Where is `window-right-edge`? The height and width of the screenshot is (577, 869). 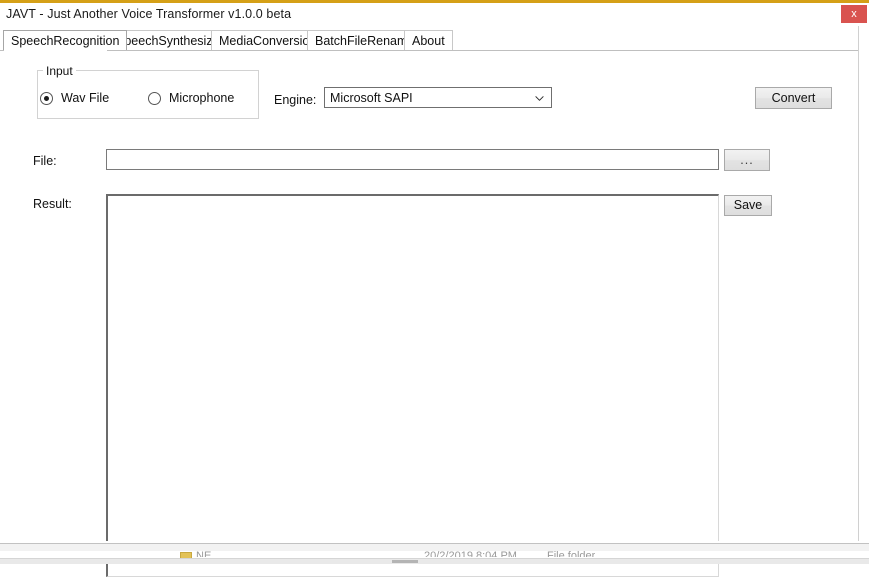
window-right-edge is located at coordinates (863, 284).